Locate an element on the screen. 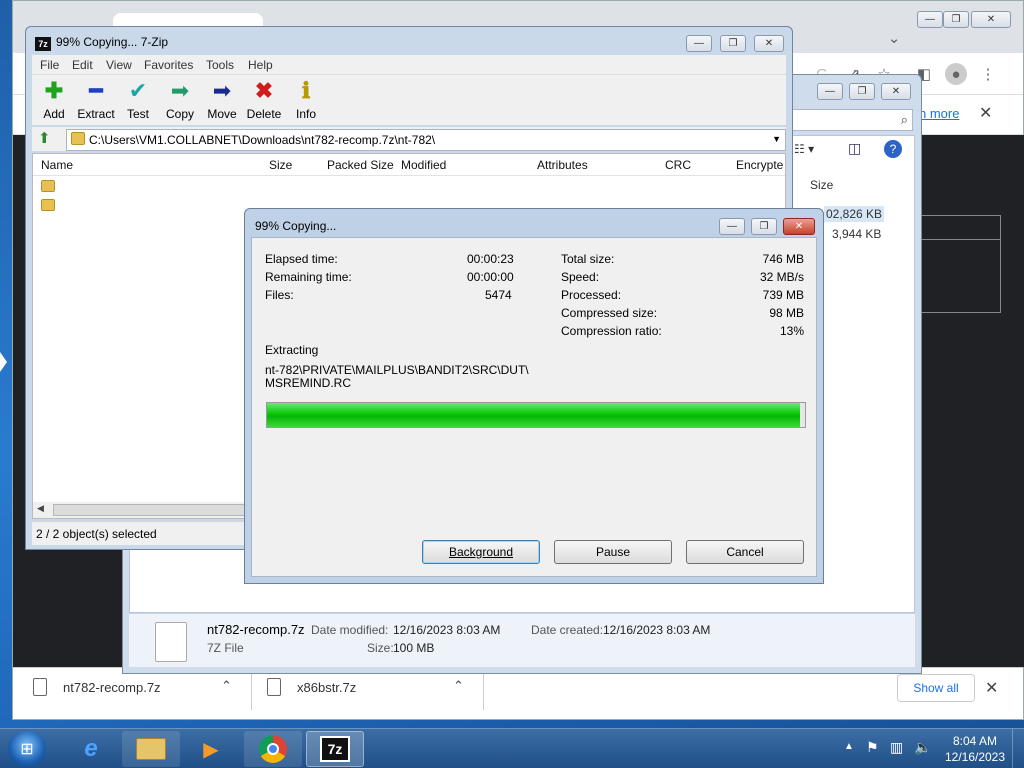 This screenshot has height=768, width=1024. size-value: 100 MB is located at coordinates (414, 648).